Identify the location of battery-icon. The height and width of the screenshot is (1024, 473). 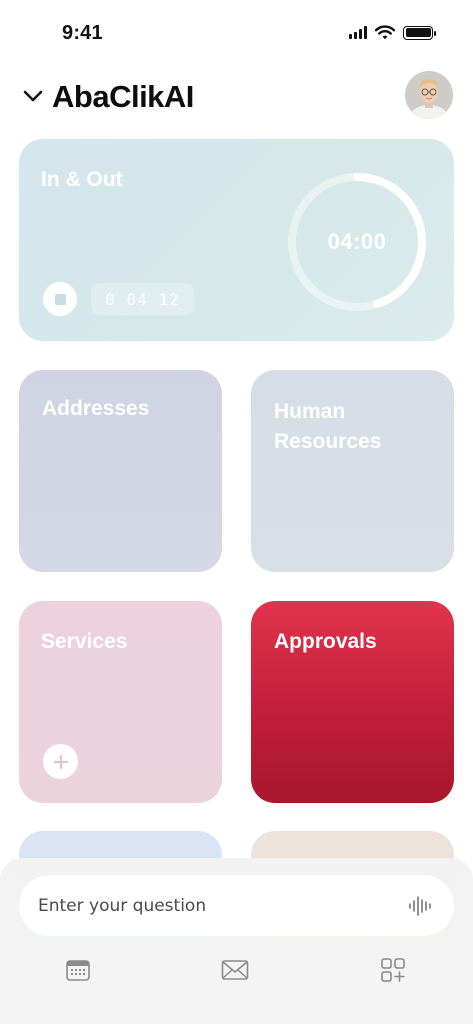
(419, 32).